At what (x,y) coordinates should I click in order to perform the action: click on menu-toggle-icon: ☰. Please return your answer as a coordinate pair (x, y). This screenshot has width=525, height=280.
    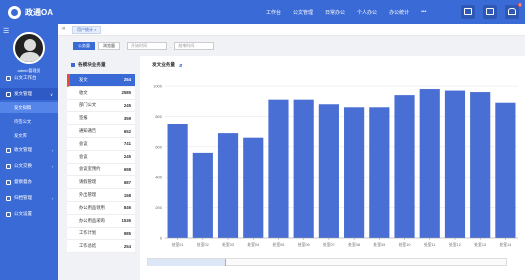
    Looking at the image, I should click on (6, 31).